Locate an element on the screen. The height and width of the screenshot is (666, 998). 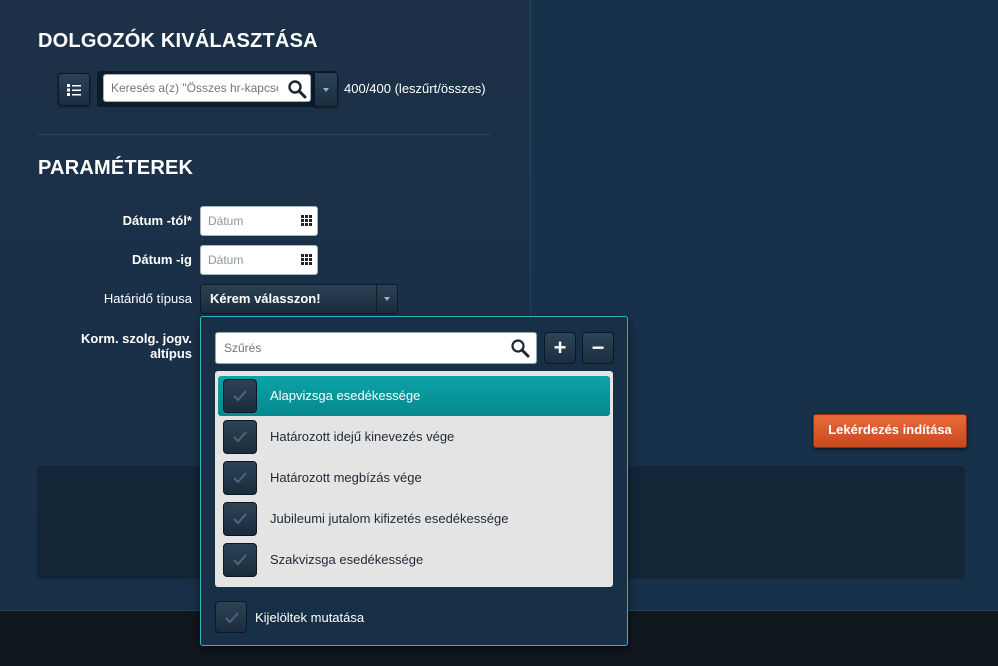
show-selected-toggle: Kijelöltek mutatása is located at coordinates (365, 618).